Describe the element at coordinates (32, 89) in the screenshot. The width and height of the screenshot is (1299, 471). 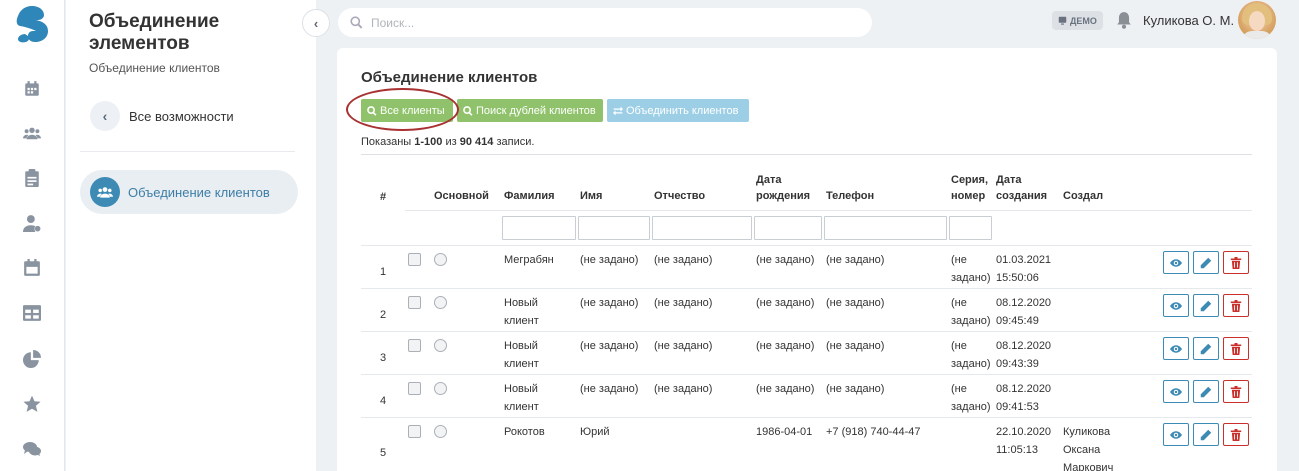
I see `calendar-icon` at that location.